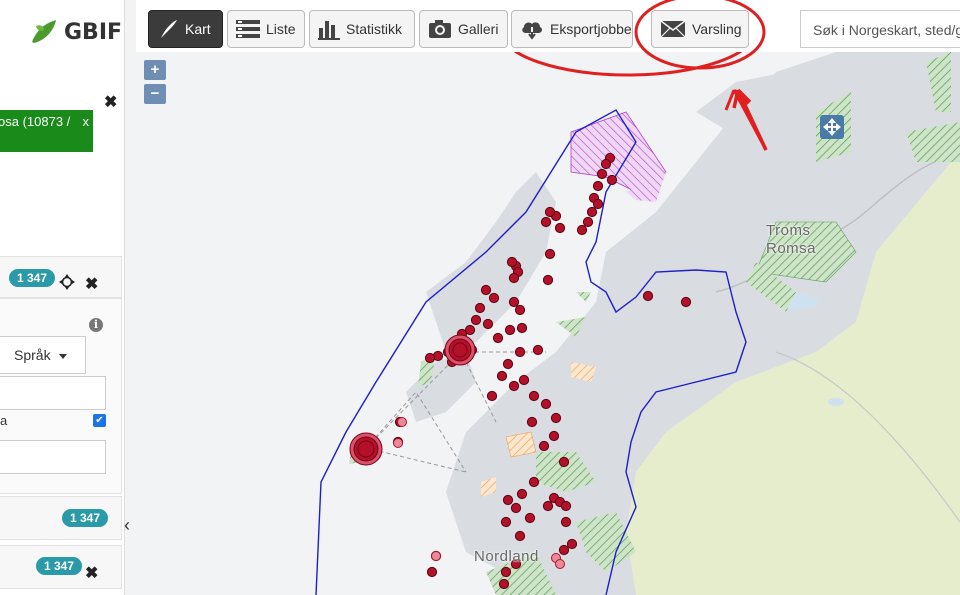  What do you see at coordinates (127, 525) in the screenshot?
I see `collapse-sidebar-icon: ‹` at bounding box center [127, 525].